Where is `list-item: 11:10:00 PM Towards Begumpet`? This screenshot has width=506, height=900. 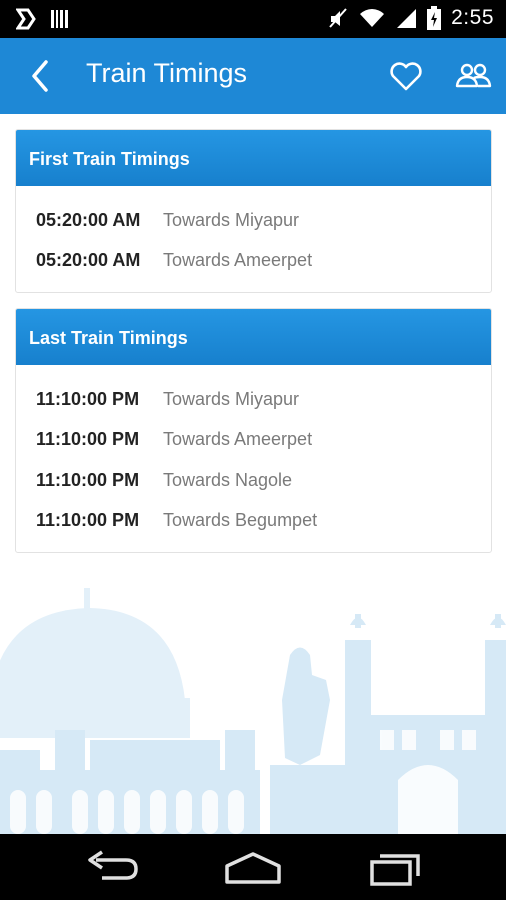
list-item: 11:10:00 PM Towards Begumpet is located at coordinates (253, 521).